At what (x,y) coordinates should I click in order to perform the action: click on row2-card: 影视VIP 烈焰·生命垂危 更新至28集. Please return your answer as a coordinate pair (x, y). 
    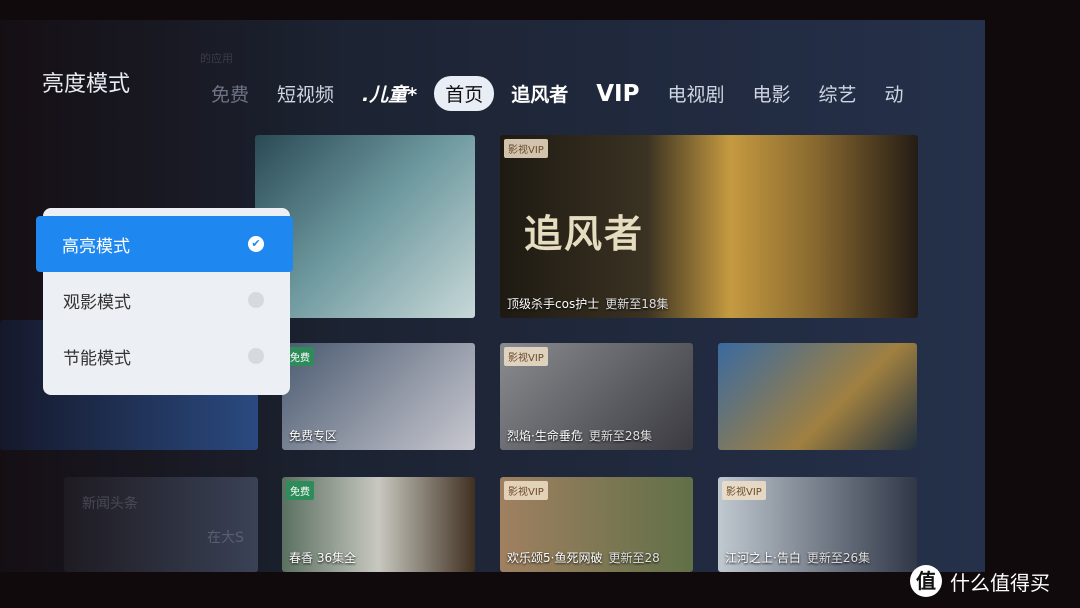
    Looking at the image, I should click on (596, 396).